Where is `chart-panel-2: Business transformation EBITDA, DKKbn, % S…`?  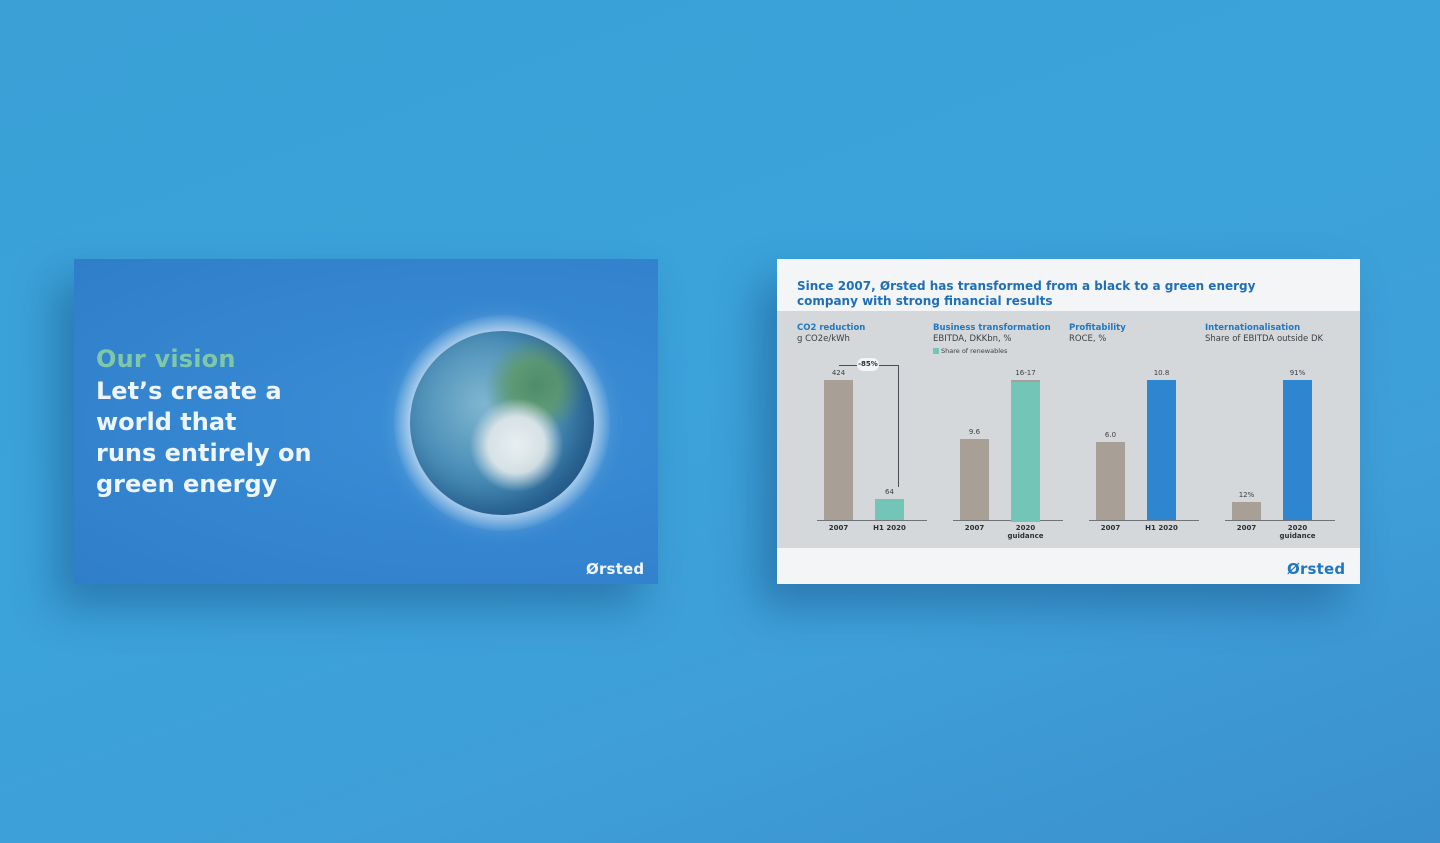
chart-panel-2: Business transformation EBITDA, DKKbn, % S… is located at coordinates (1000, 429).